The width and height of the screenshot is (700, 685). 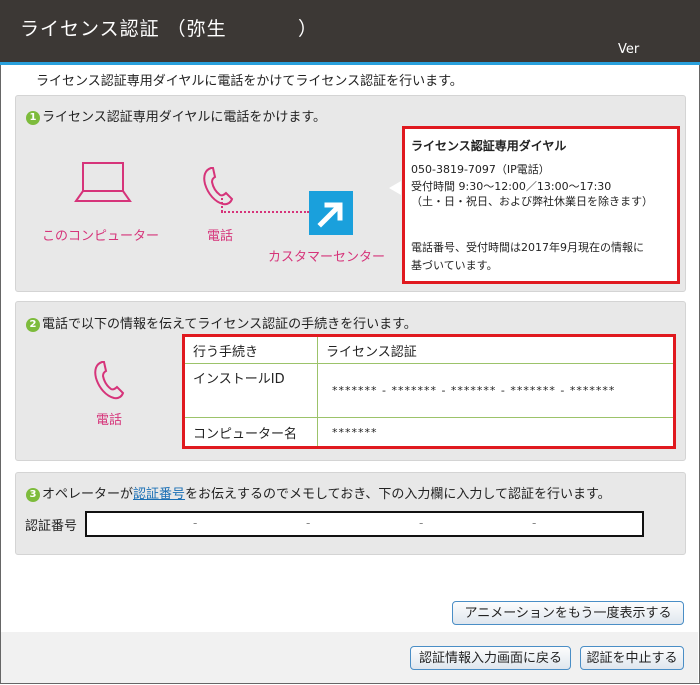 What do you see at coordinates (159, 494) in the screenshot?
I see `auth-number-link: 認証番号` at bounding box center [159, 494].